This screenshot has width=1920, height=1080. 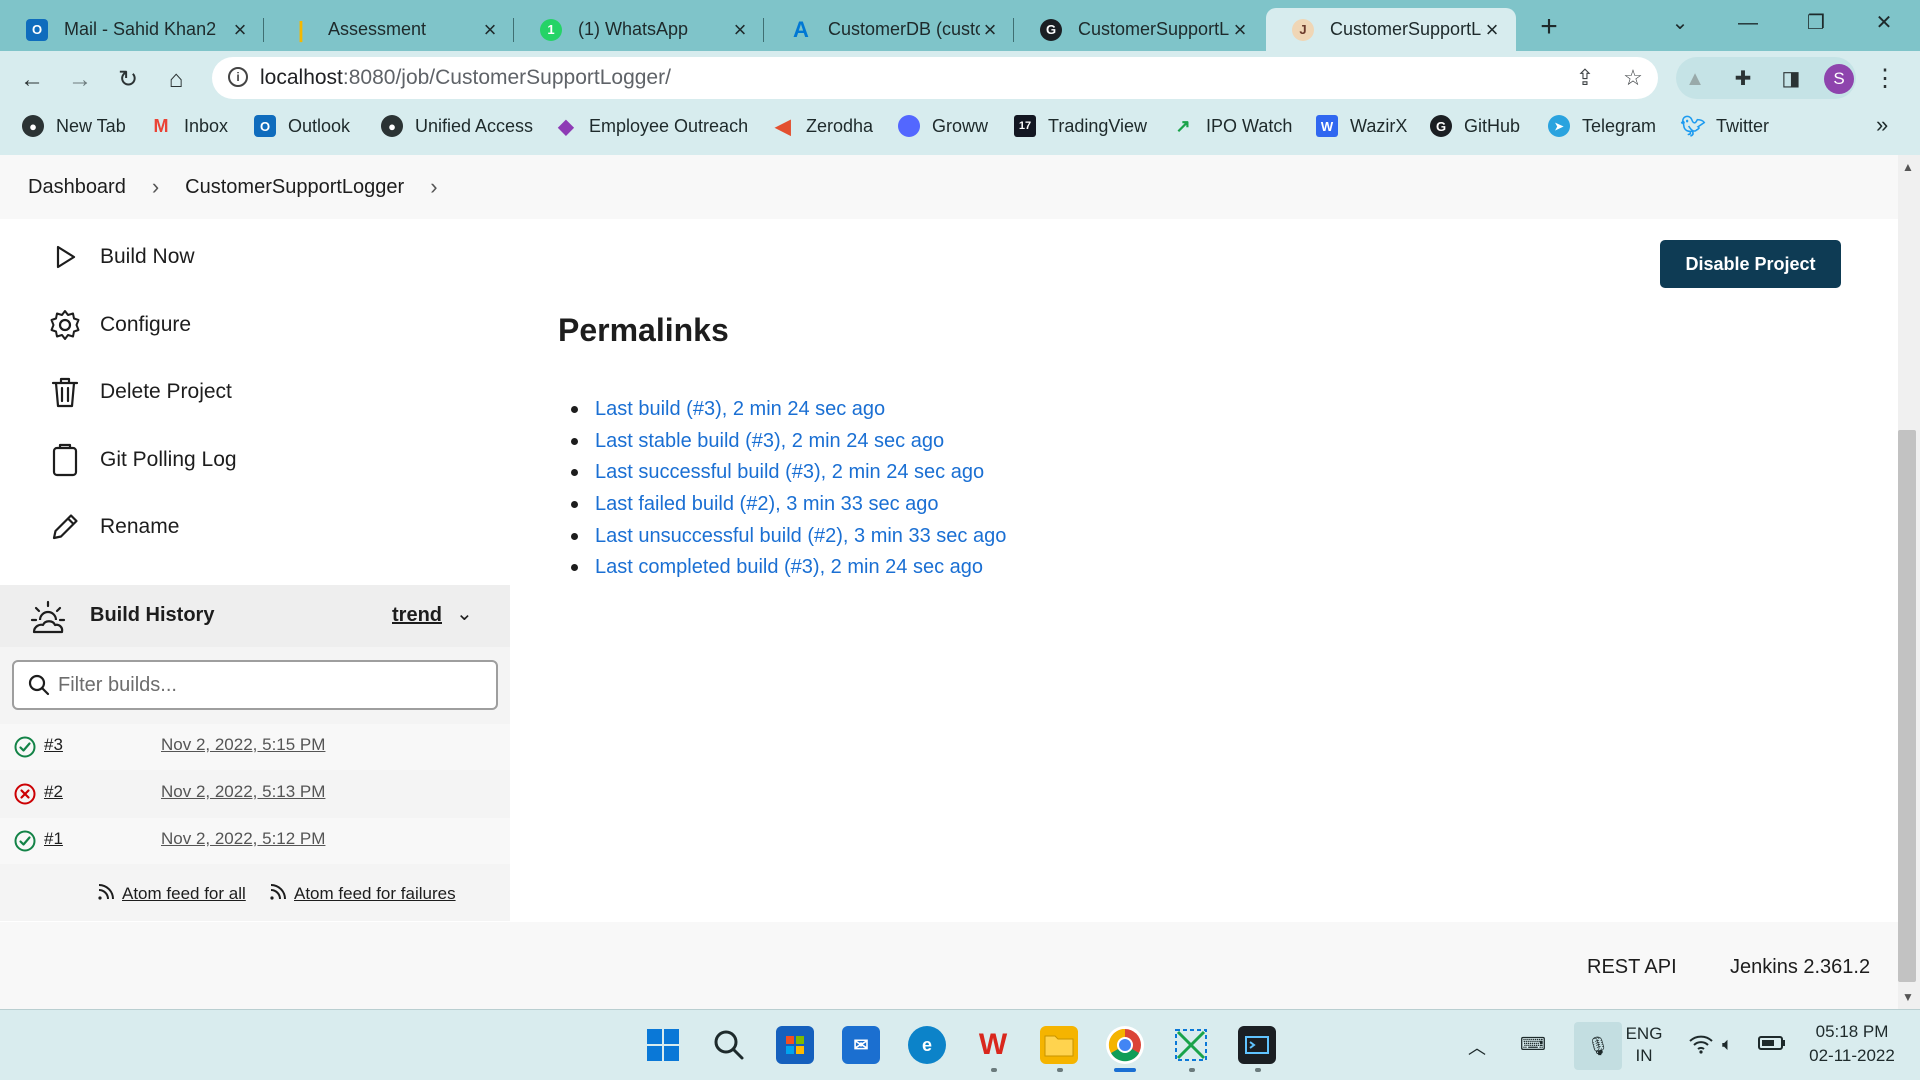 What do you see at coordinates (1852, 1032) in the screenshot?
I see `clock-time: 05:18 PM` at bounding box center [1852, 1032].